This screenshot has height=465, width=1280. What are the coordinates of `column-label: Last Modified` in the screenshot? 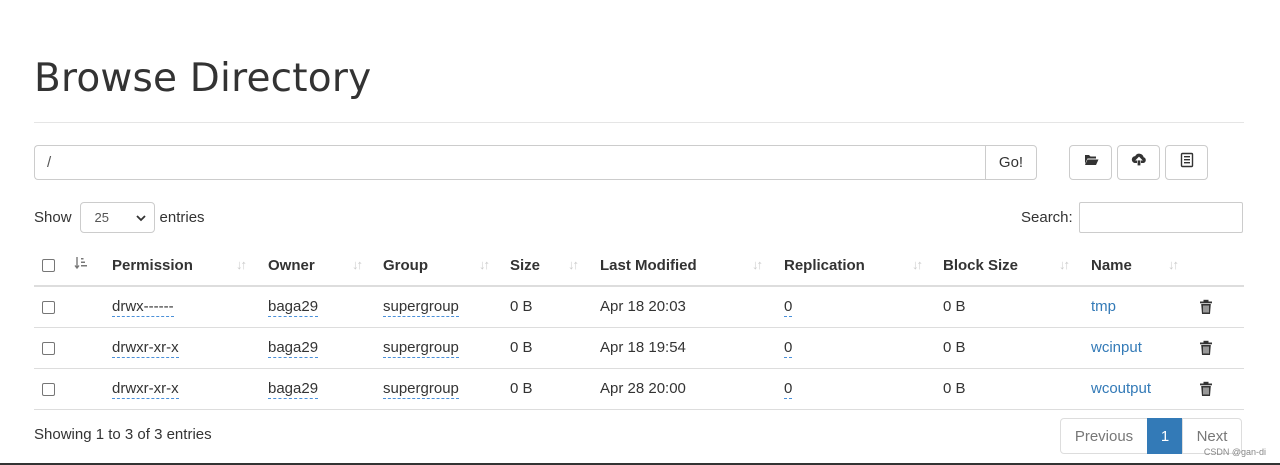 It's located at (648, 265).